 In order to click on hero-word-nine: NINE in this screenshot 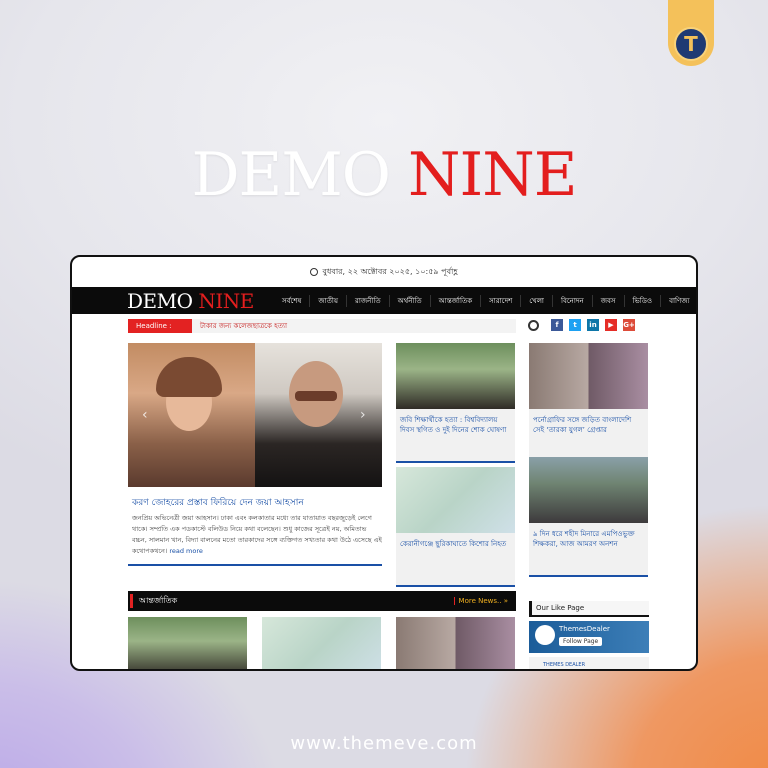, I will do `click(492, 175)`.